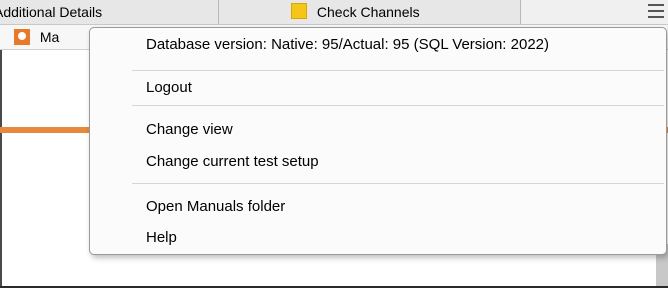 The image size is (668, 288). I want to click on check-channels-icon, so click(299, 11).